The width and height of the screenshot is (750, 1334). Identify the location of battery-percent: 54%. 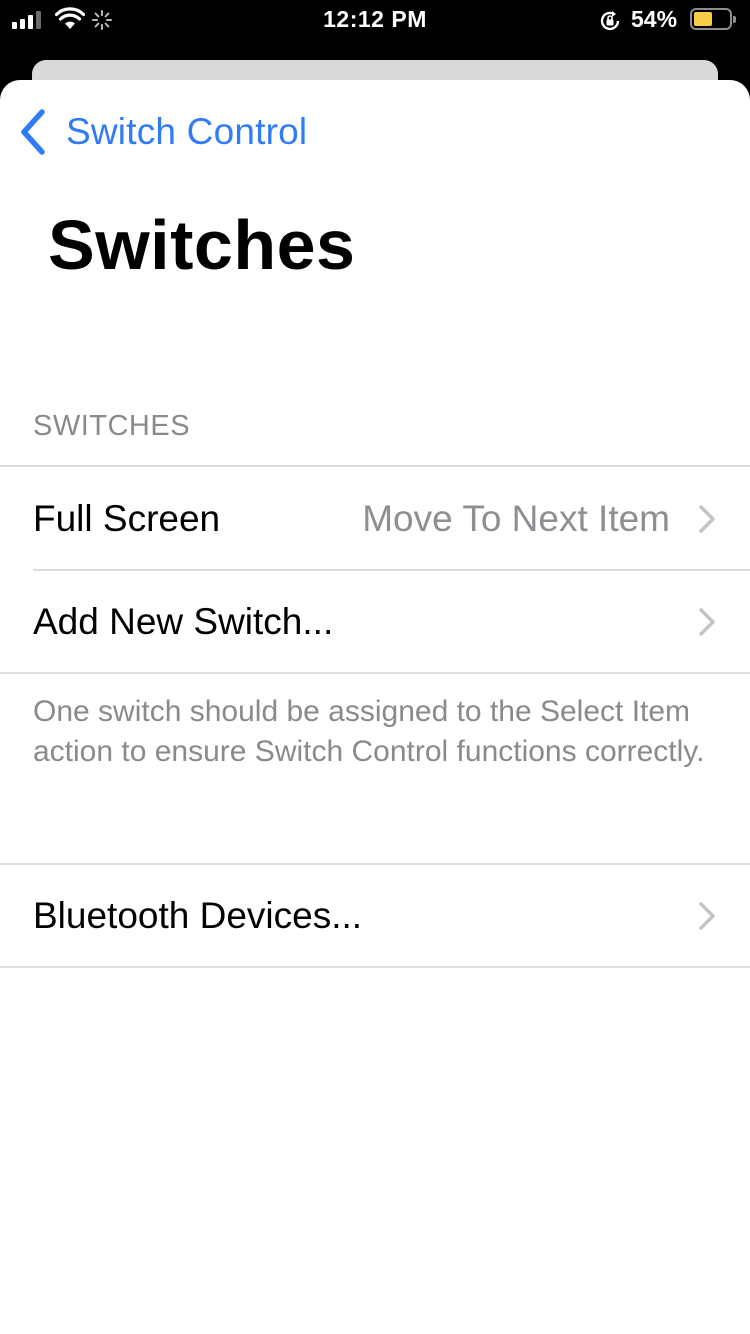
(654, 19).